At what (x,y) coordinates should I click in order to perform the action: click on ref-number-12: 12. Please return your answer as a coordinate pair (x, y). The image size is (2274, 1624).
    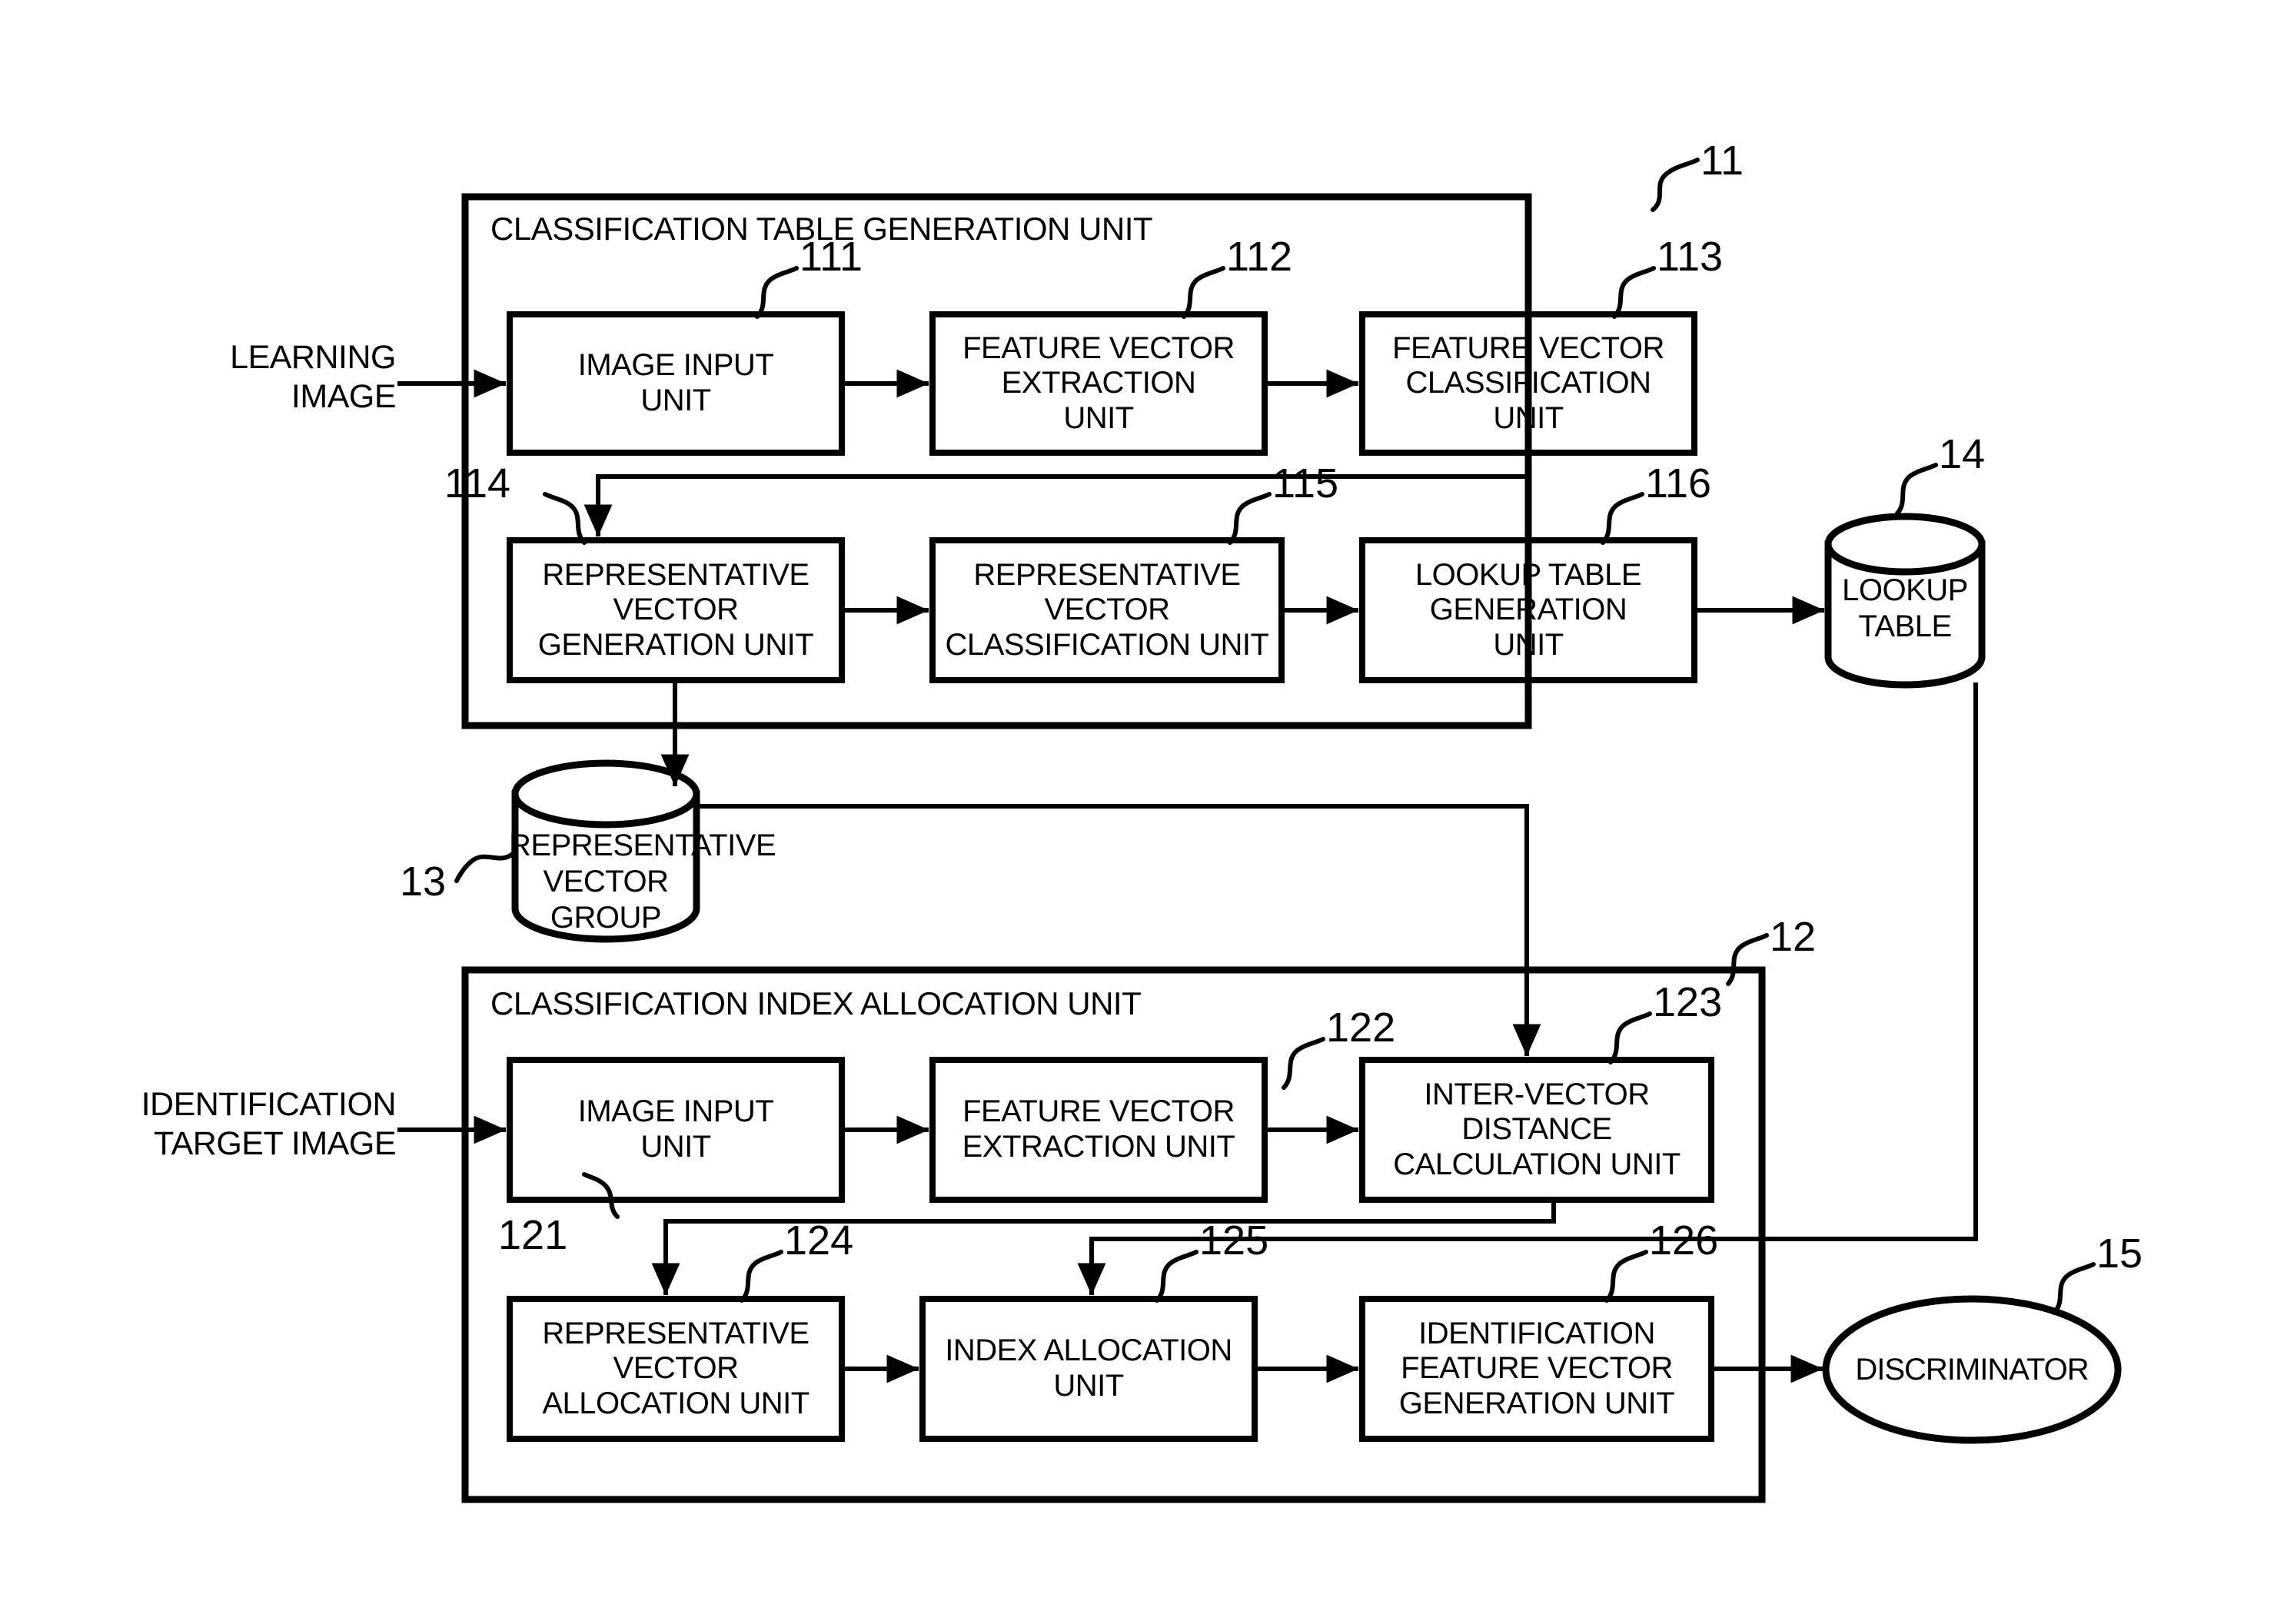
    Looking at the image, I should click on (1793, 937).